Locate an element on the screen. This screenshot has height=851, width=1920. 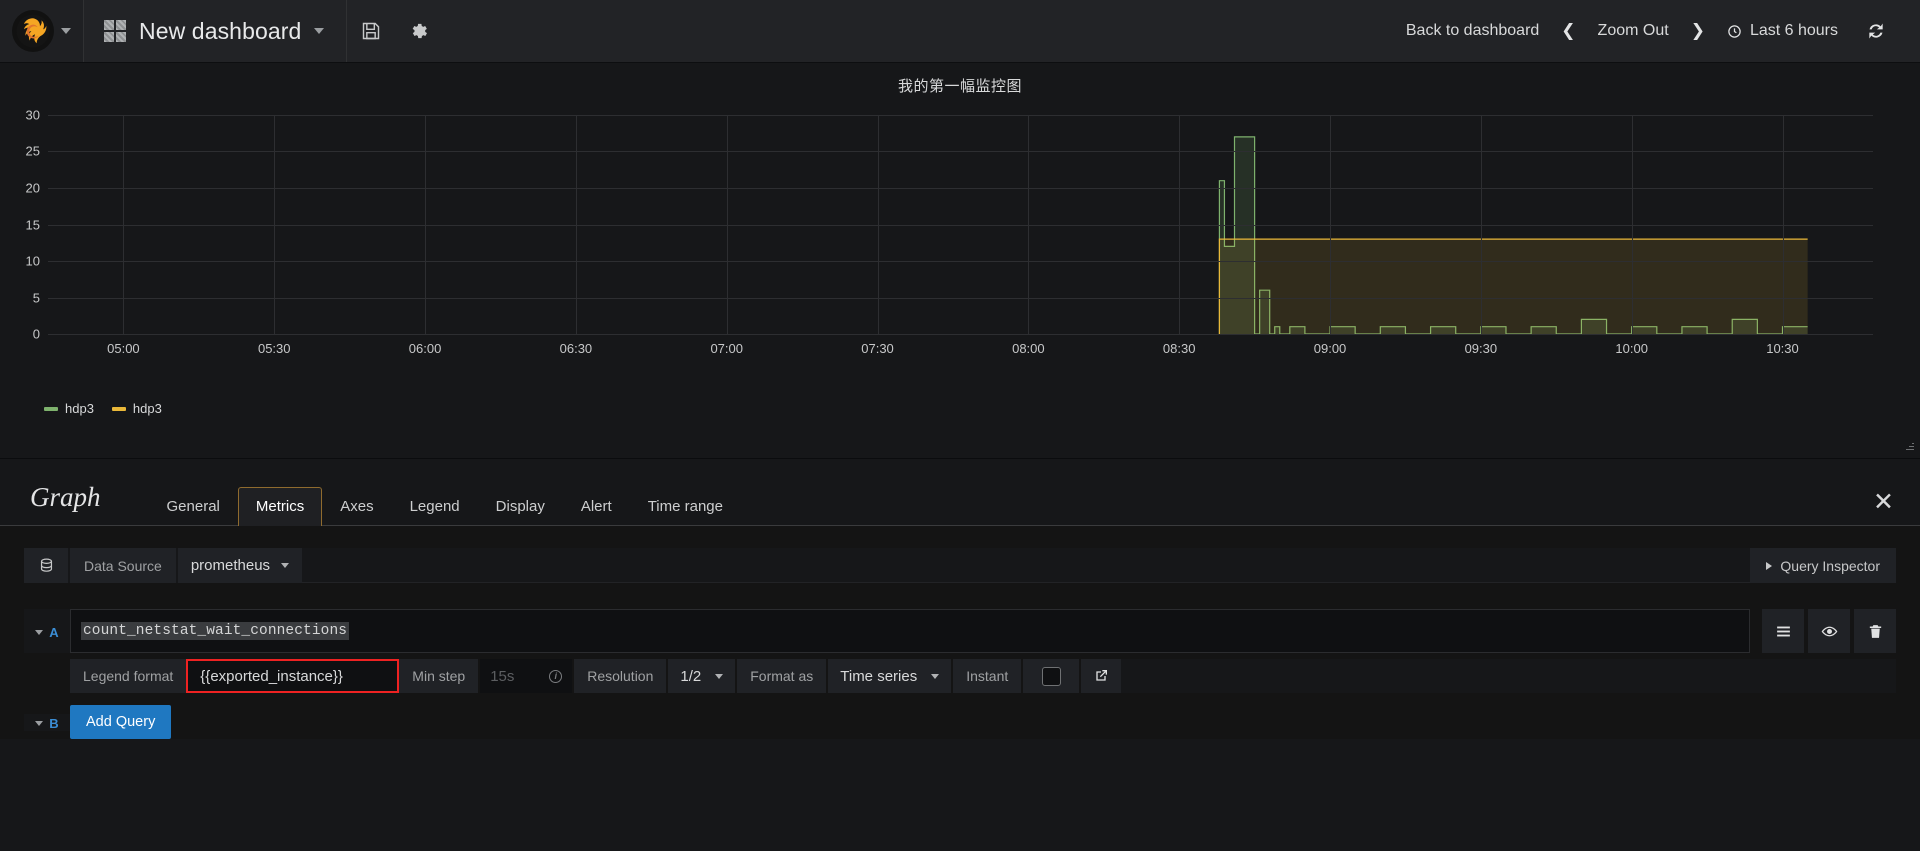
format-as-select: Time series is located at coordinates (890, 676).